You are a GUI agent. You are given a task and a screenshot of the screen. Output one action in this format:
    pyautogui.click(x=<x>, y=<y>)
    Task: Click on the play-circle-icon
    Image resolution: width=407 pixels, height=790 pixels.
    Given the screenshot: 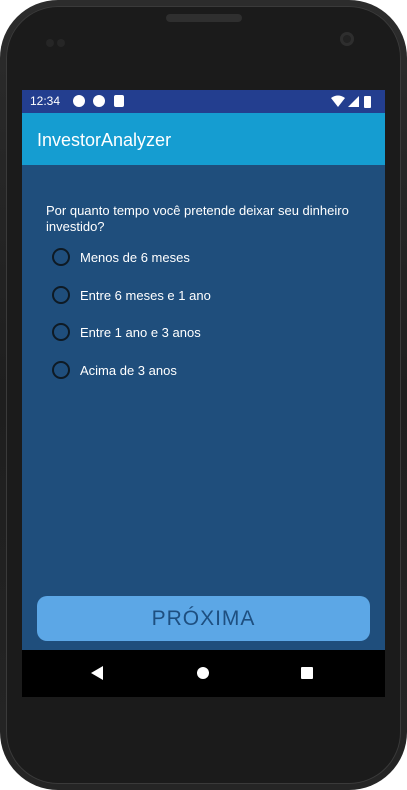 What is the action you would take?
    pyautogui.click(x=79, y=101)
    